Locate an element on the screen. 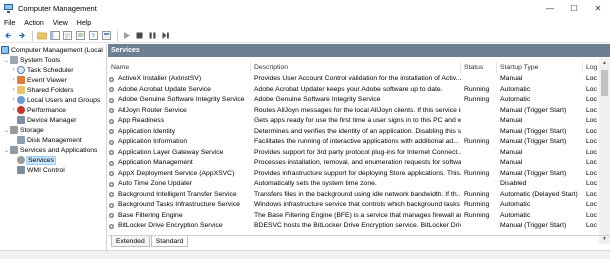 The image size is (610, 259). service-name: Application Layer Gateway Service is located at coordinates (179, 153).